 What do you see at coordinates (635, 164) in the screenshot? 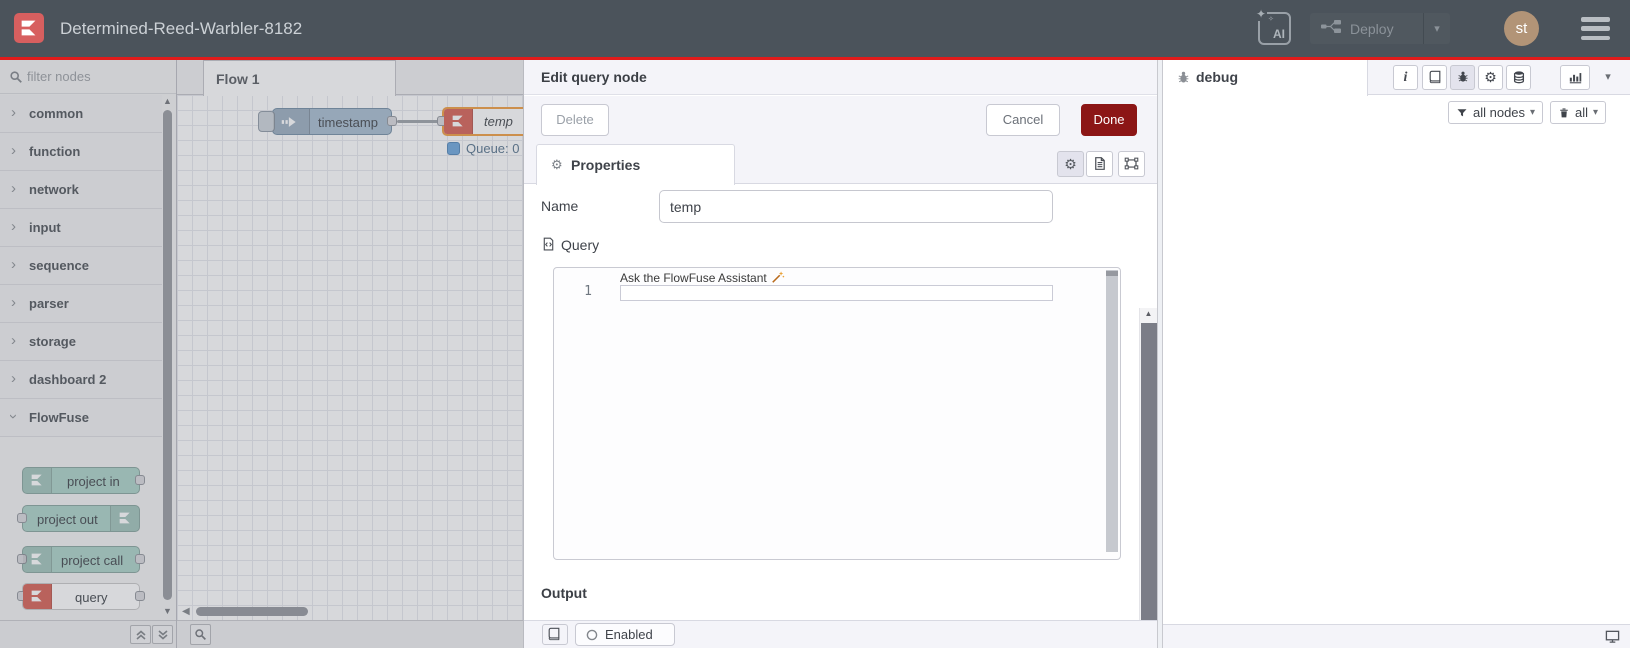
I see `tab-properties: ⚙ Properties` at bounding box center [635, 164].